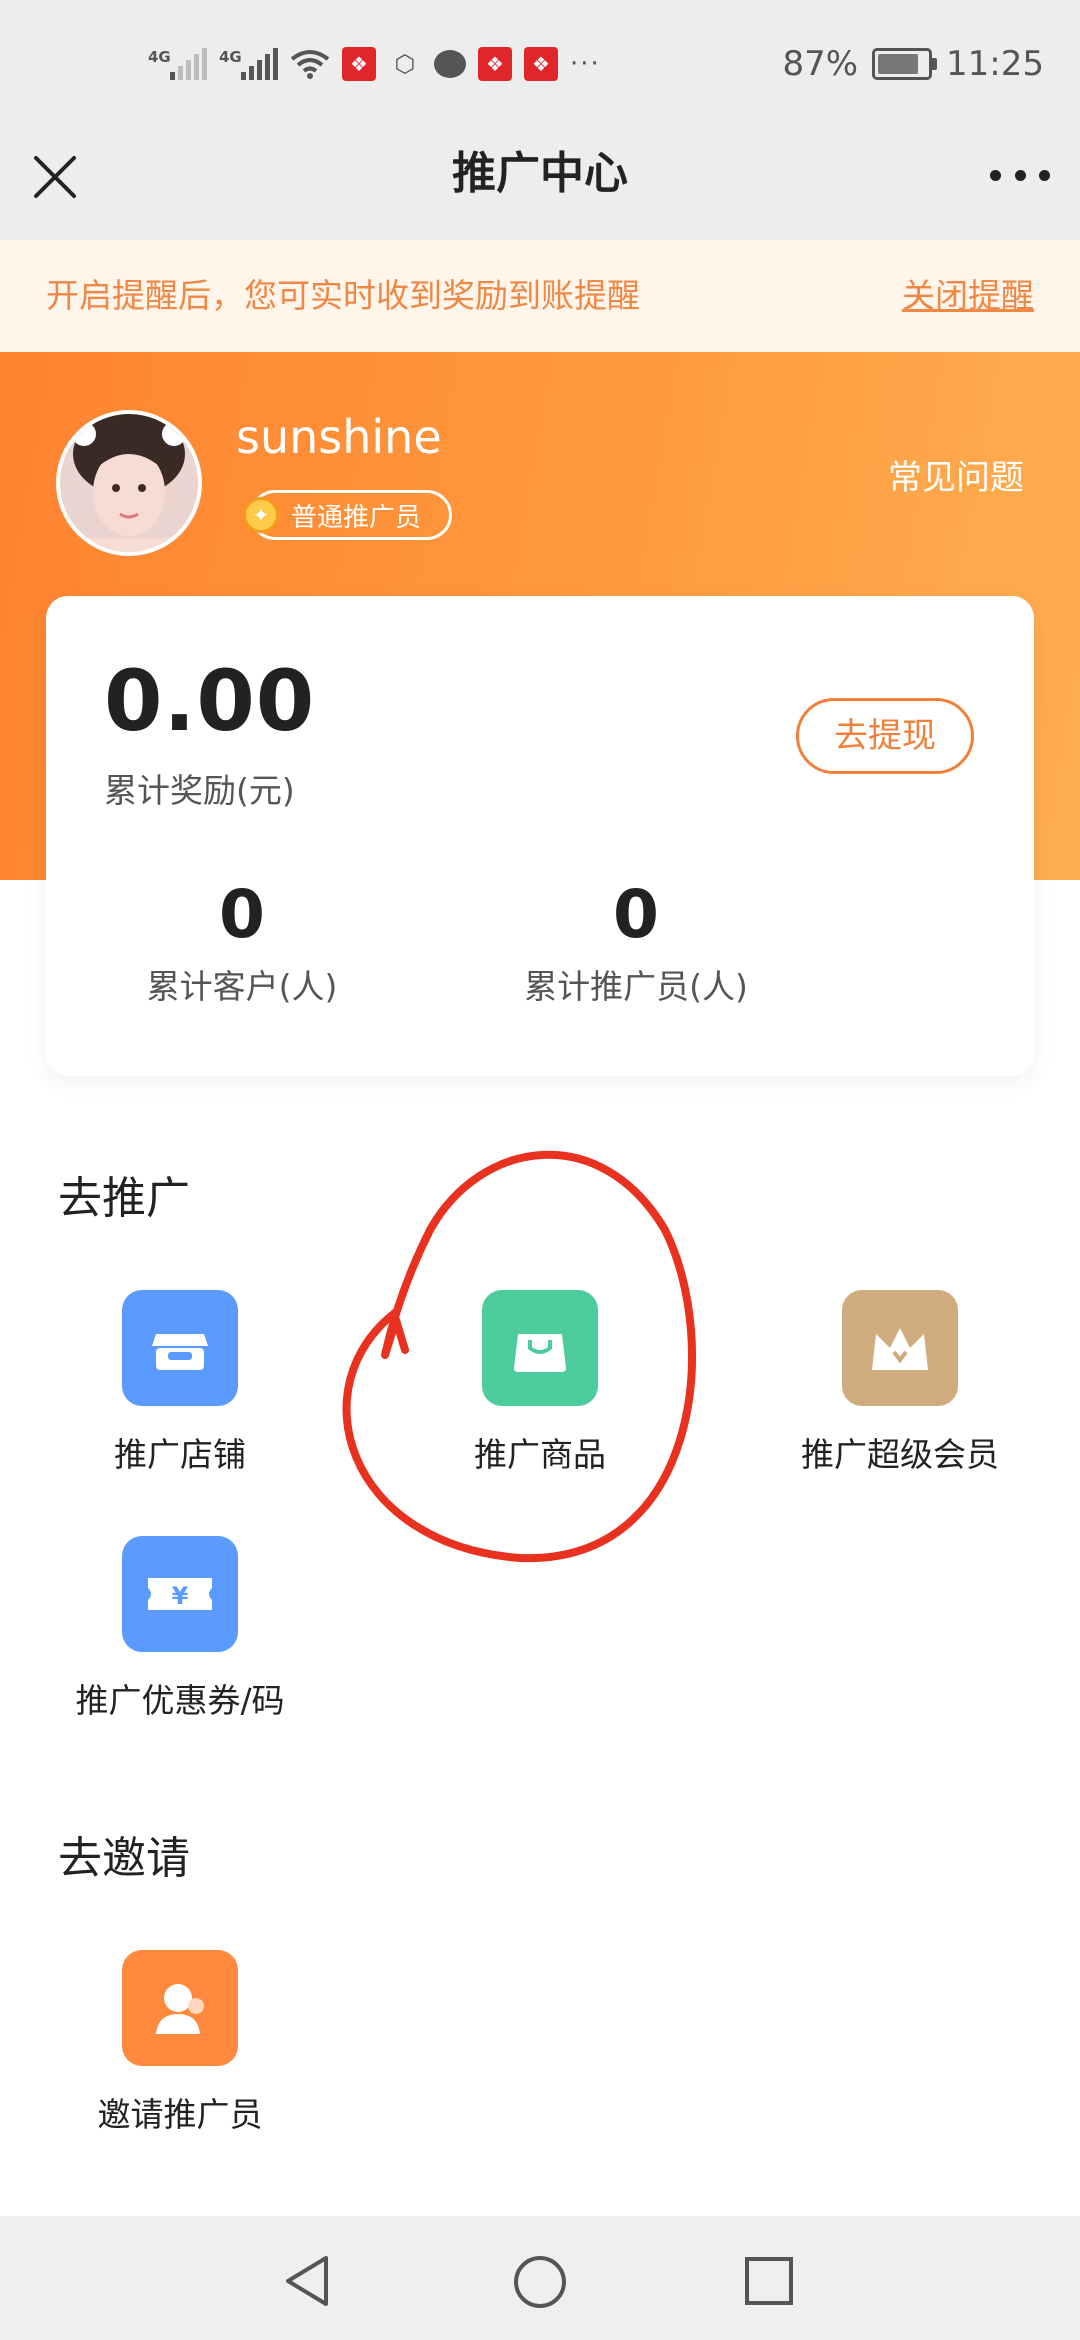  Describe the element at coordinates (356, 517) in the screenshot. I see `level-label: 普通推广员` at that location.